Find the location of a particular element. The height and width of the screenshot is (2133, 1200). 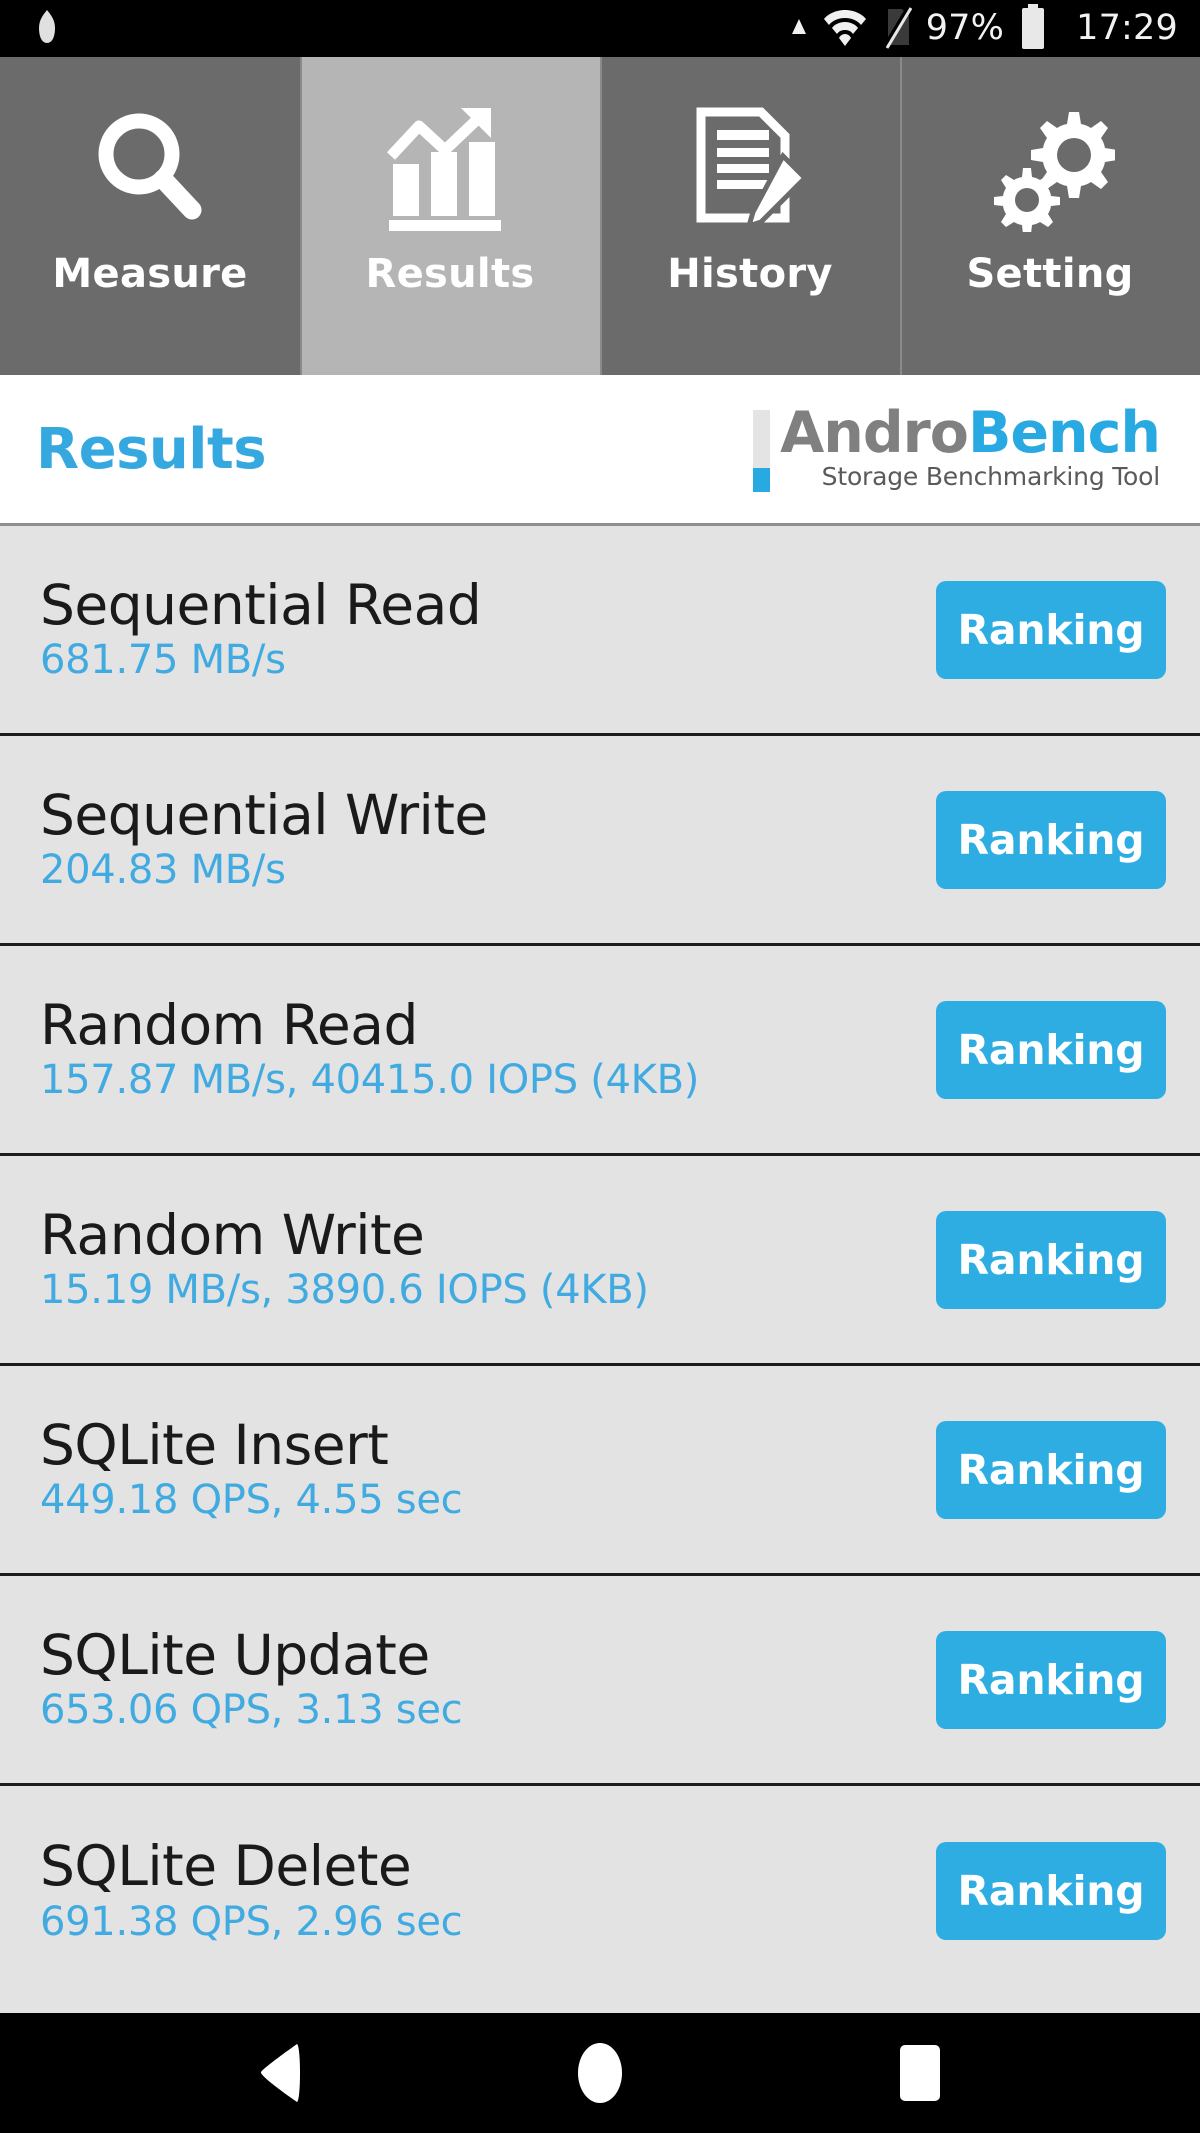

tab-measure-label: Measure is located at coordinates (150, 274).